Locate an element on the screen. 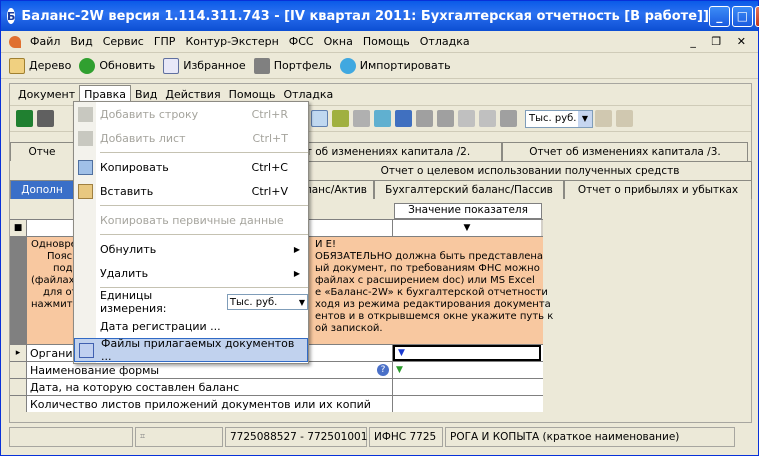 This screenshot has height=456, width=759. portfolio-label: Портфель is located at coordinates (302, 65).